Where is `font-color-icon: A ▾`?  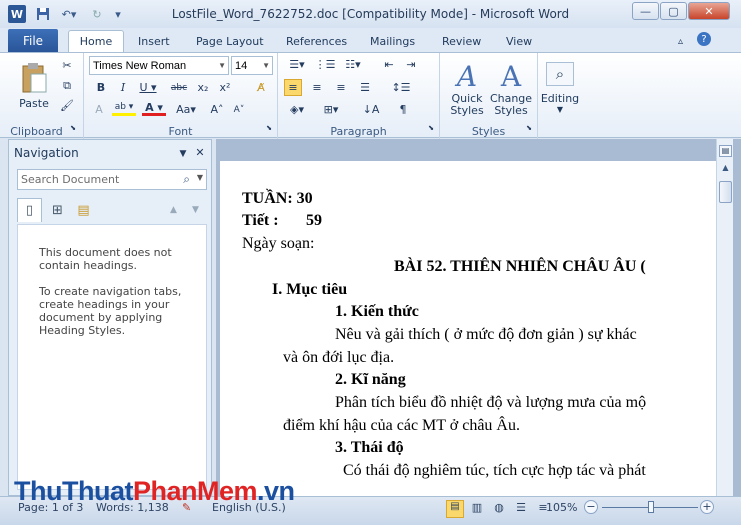 font-color-icon: A ▾ is located at coordinates (154, 108).